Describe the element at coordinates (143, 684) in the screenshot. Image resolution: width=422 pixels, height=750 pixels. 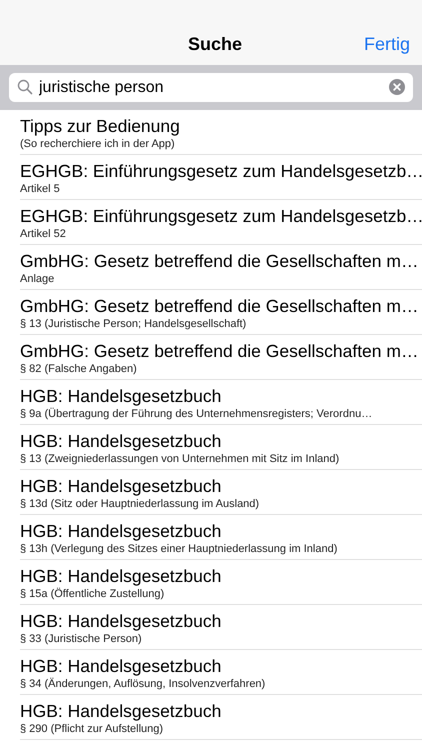
I see `result-subtitle: § 34 (Änderungen, Auflösung, Insolvenzverfahren)` at that location.